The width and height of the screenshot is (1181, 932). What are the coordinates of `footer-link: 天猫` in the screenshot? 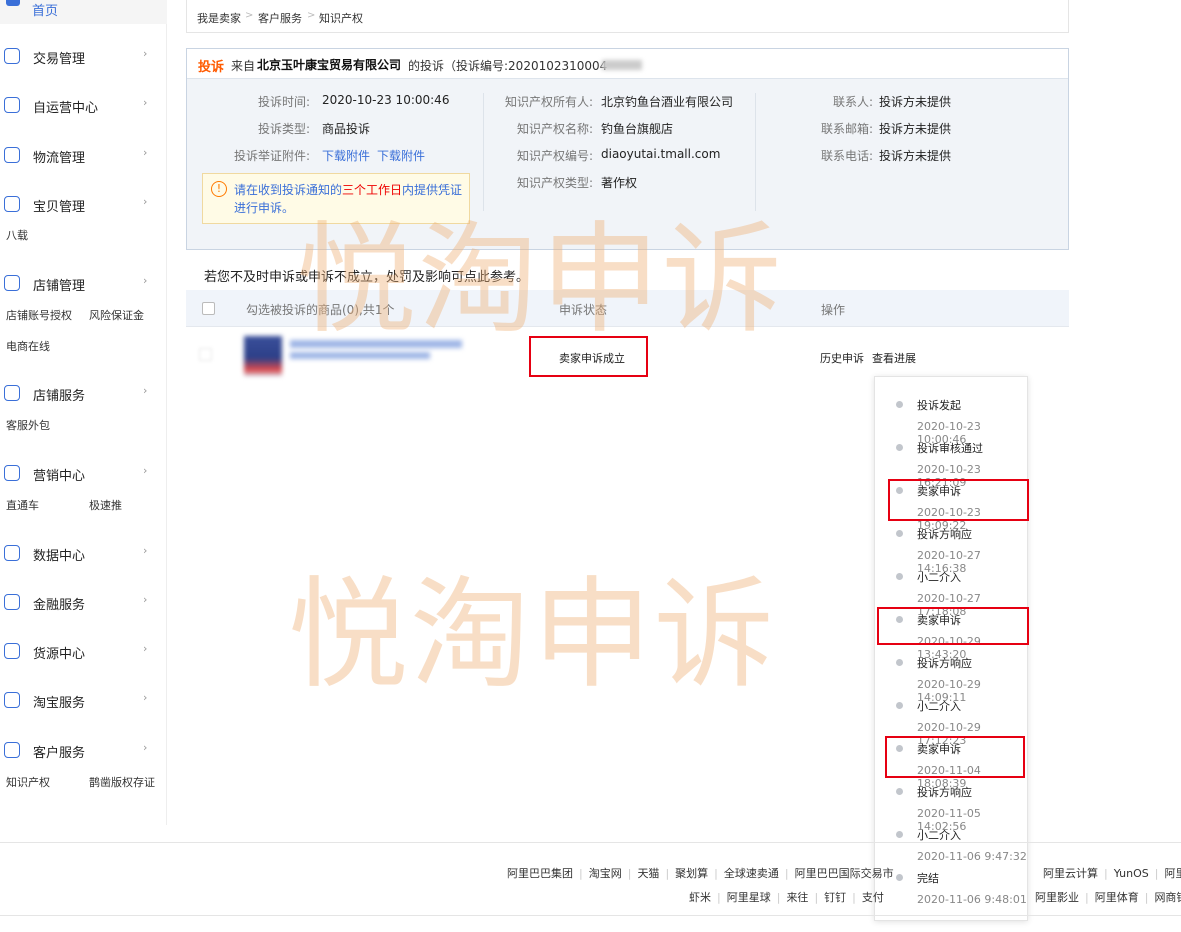 It's located at (648, 873).